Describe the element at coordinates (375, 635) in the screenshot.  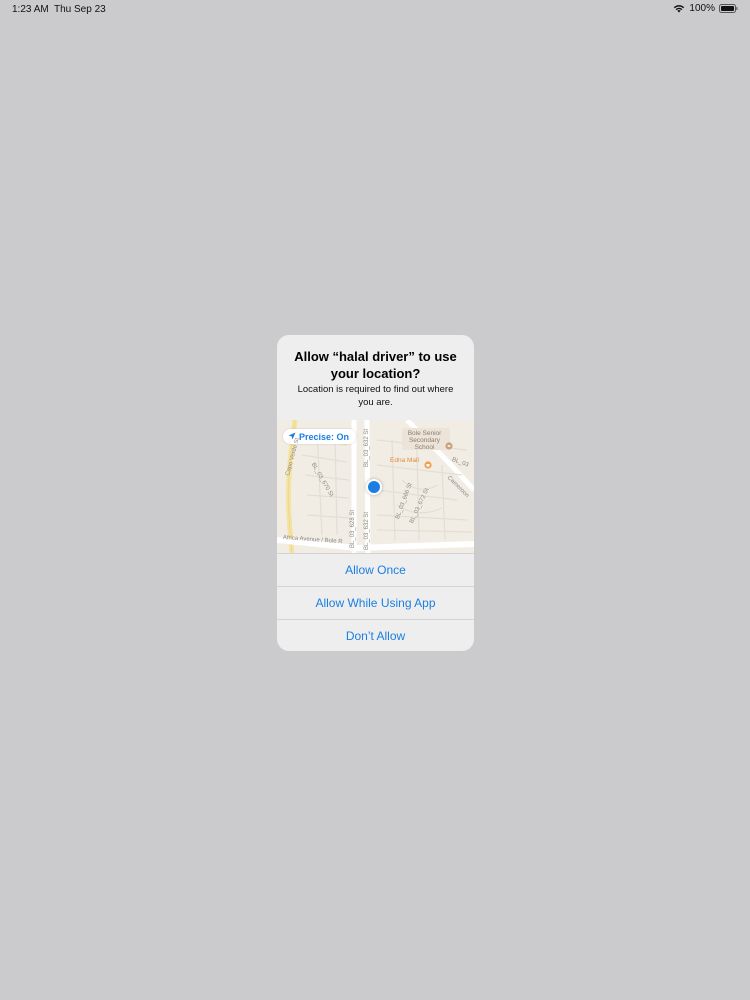
I see `dont-allow-button: Don’t Allow` at that location.